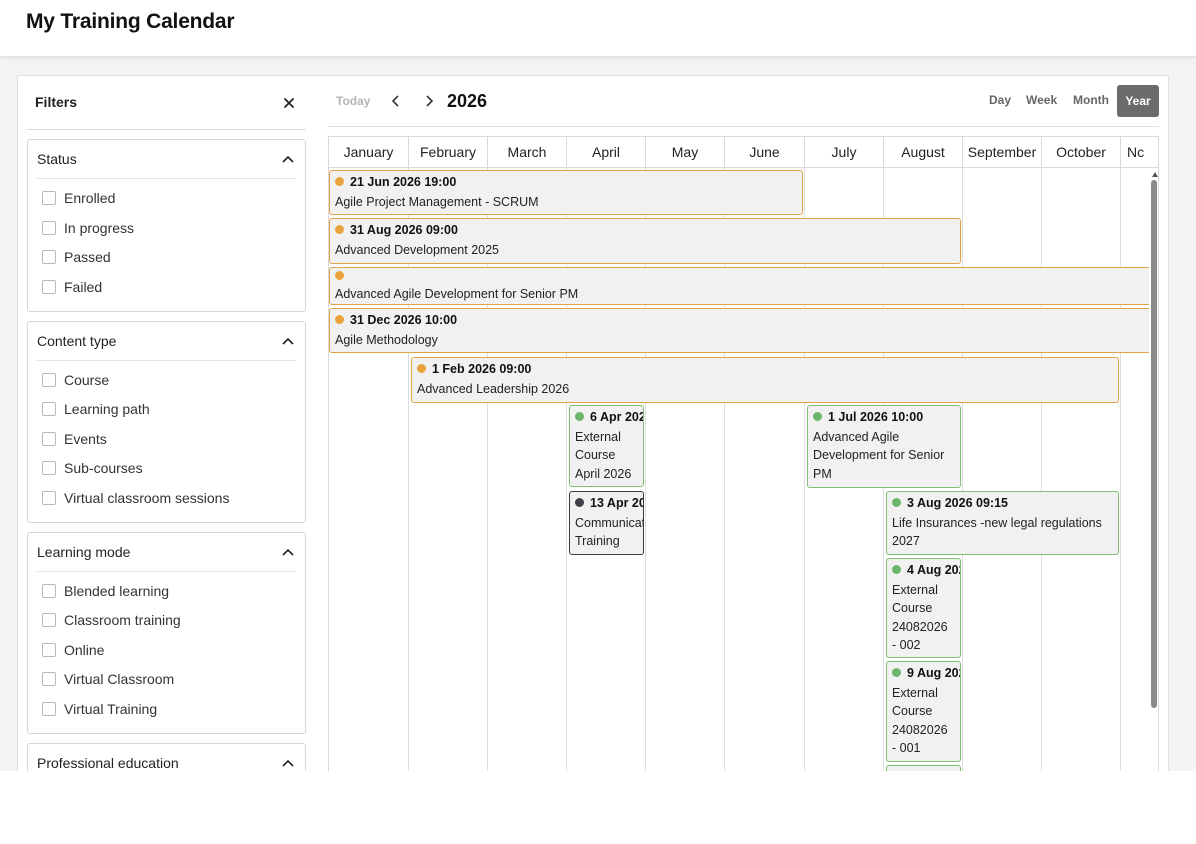  I want to click on option-label: Enrolled, so click(90, 198).